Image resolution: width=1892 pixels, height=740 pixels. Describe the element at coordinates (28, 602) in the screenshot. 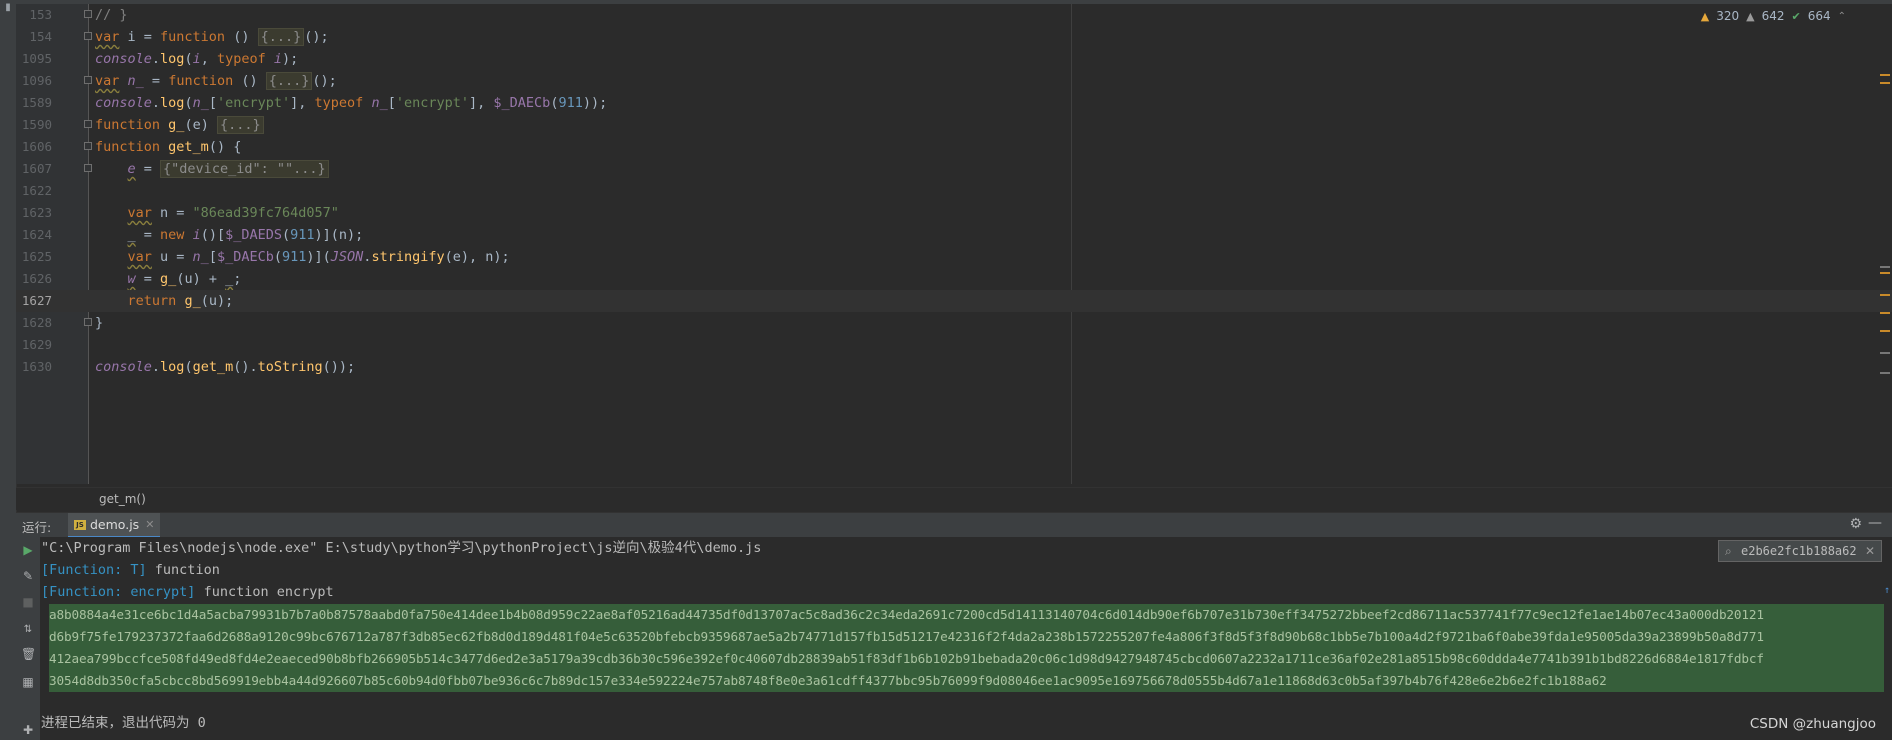

I see `stop-icon: ■` at that location.